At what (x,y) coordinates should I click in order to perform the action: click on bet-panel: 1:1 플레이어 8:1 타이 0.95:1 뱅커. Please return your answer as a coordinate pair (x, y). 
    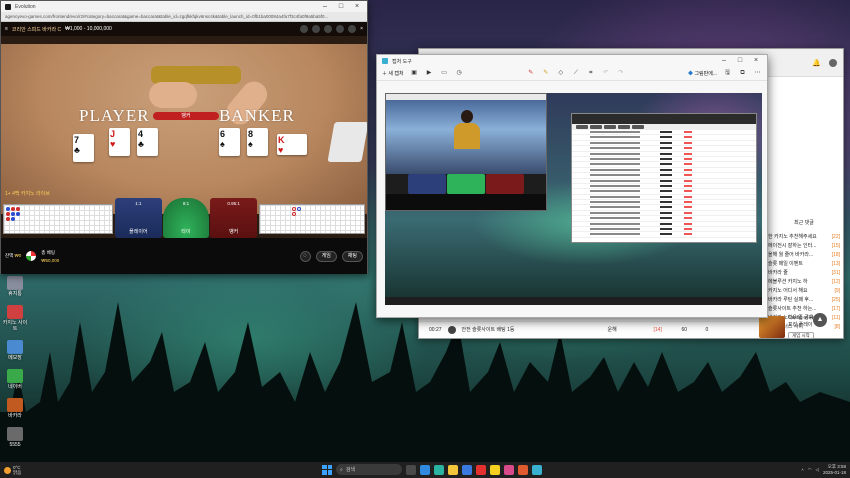
    Looking at the image, I should click on (186, 218).